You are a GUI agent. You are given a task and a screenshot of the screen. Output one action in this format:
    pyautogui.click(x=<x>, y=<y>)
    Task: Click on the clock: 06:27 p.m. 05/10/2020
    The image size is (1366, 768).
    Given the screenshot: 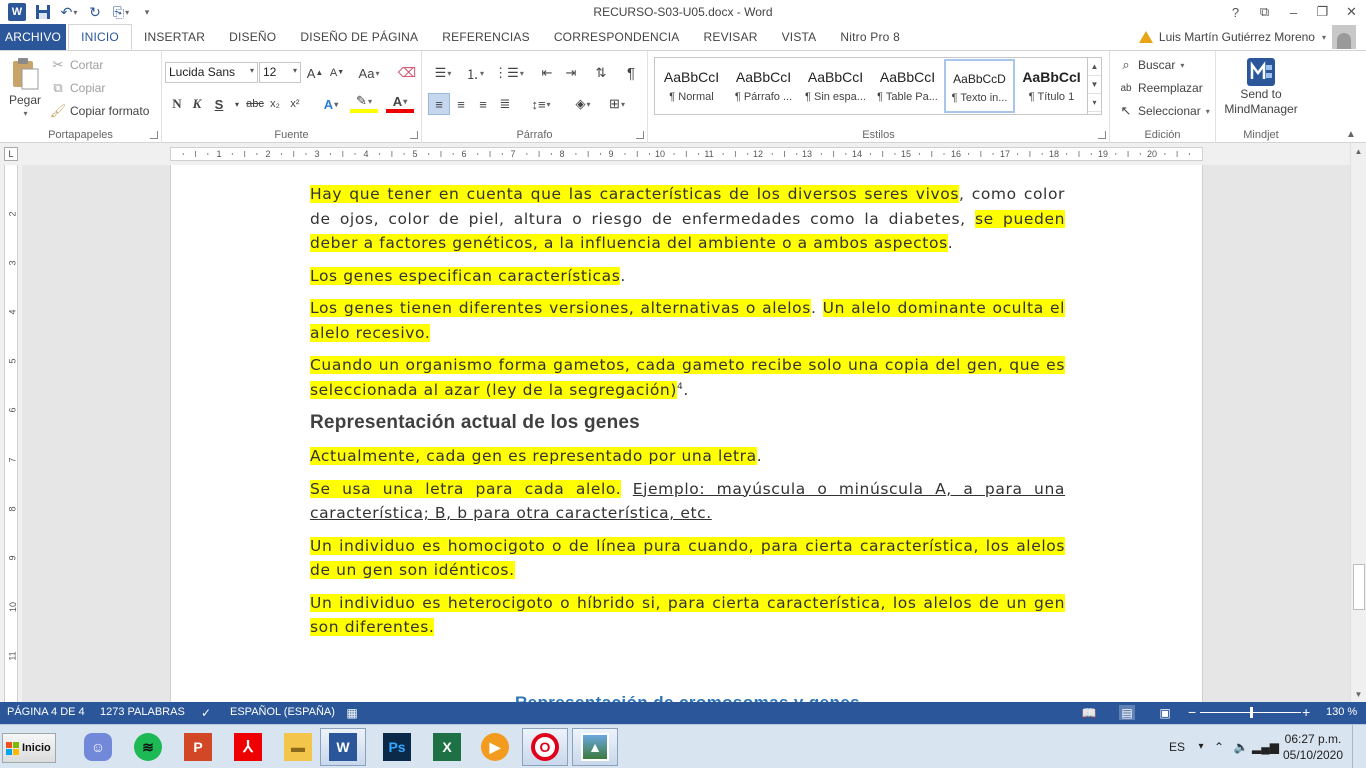 What is the action you would take?
    pyautogui.click(x=1313, y=747)
    